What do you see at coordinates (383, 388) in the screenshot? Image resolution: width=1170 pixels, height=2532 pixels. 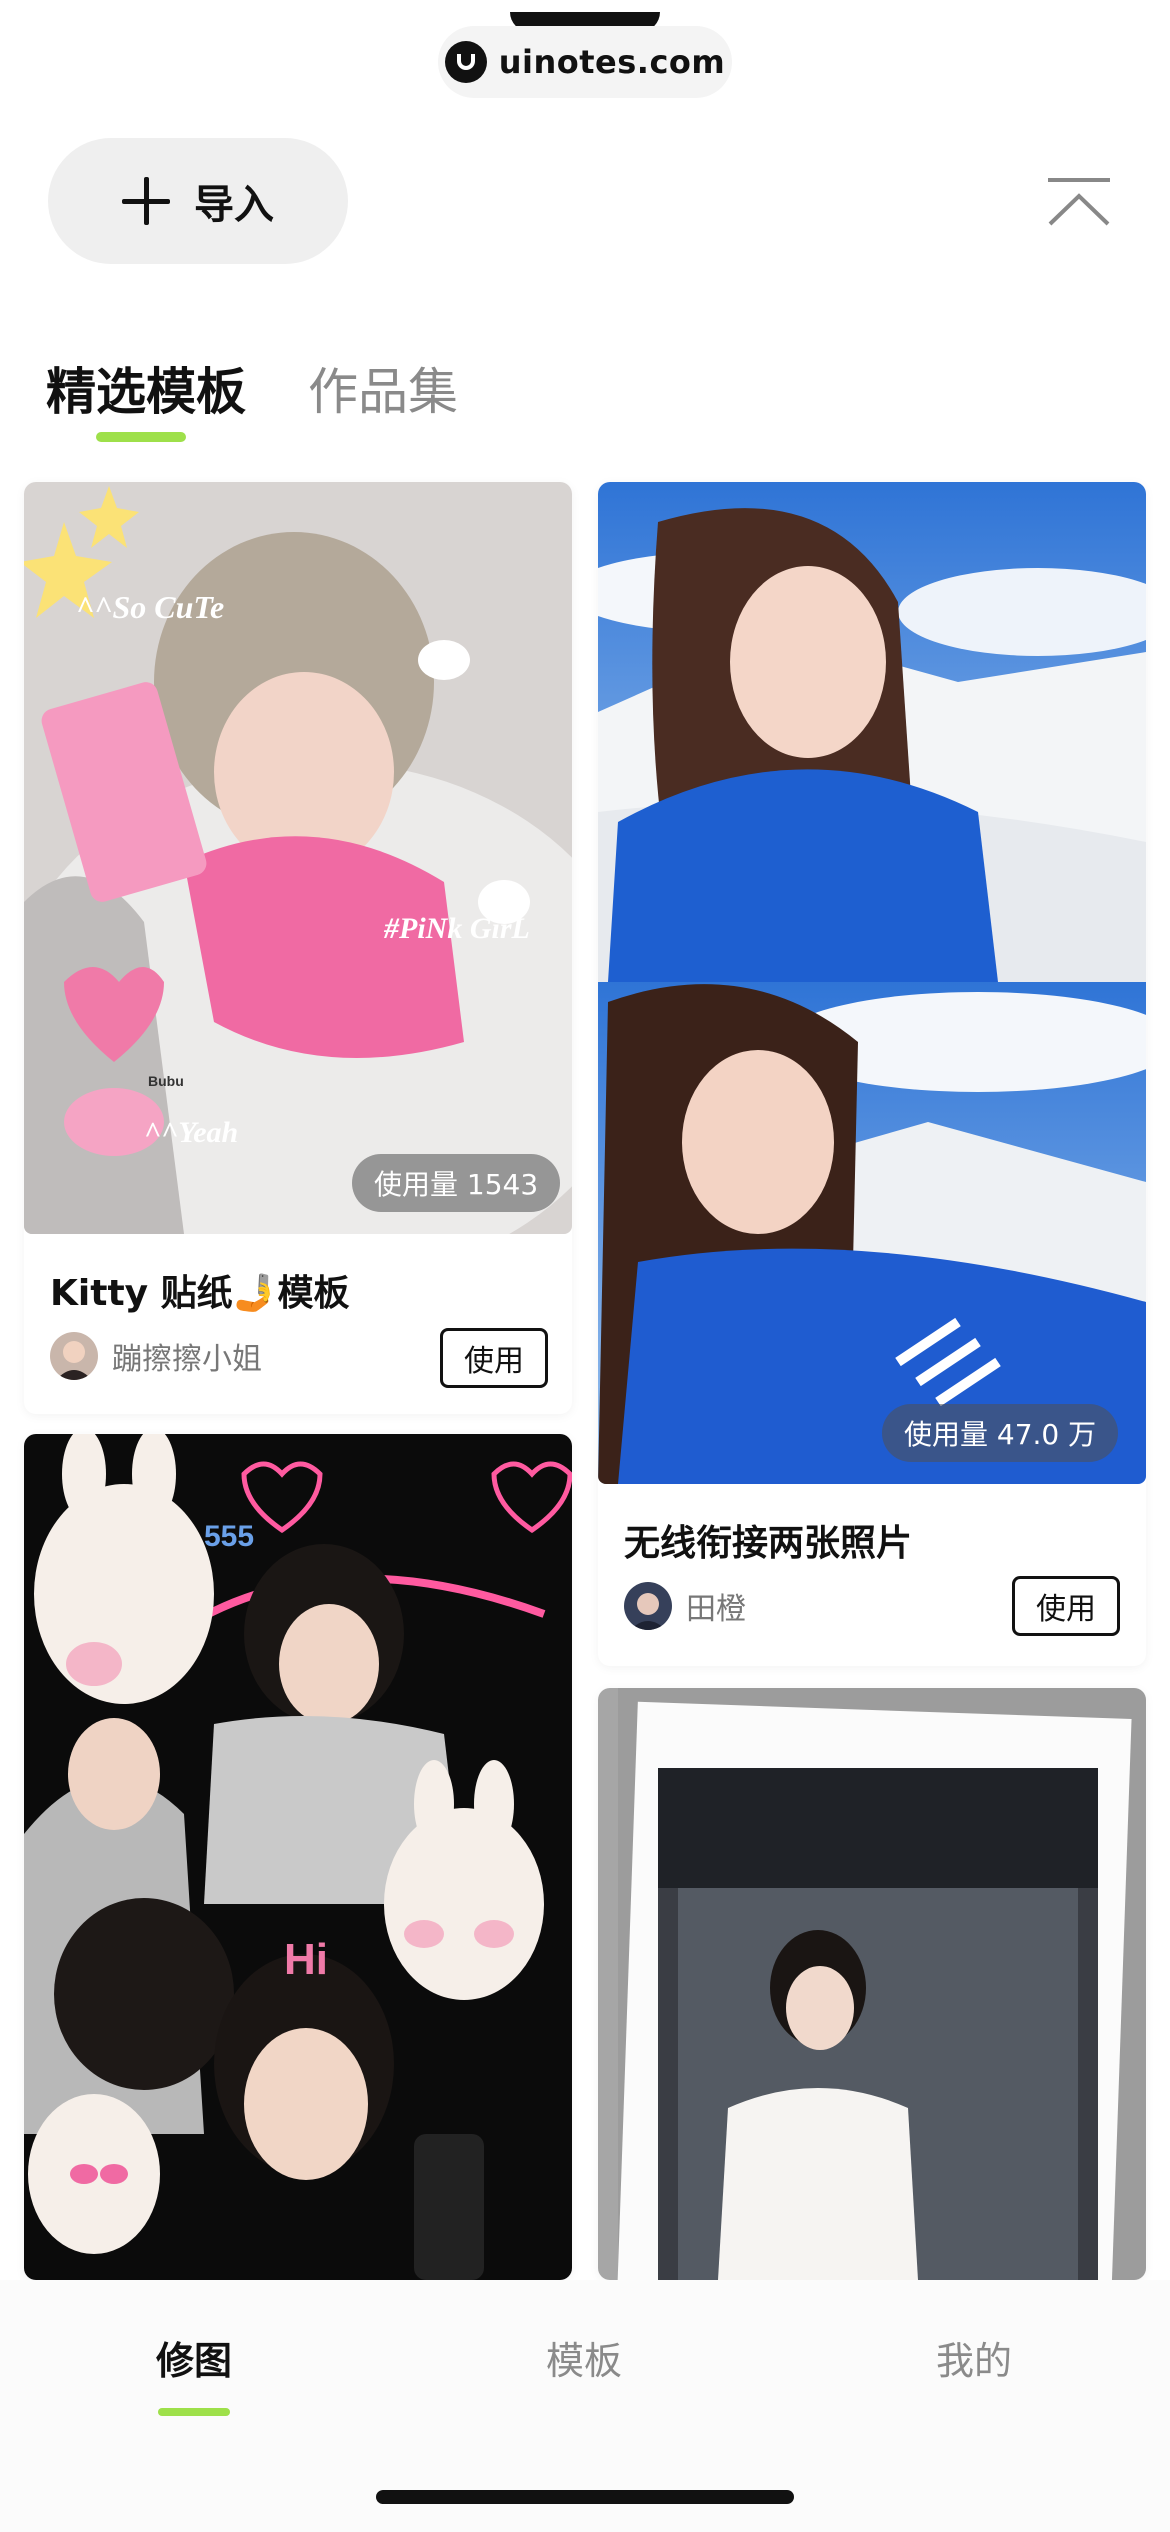 I see `tab-portfolio: 作品集` at bounding box center [383, 388].